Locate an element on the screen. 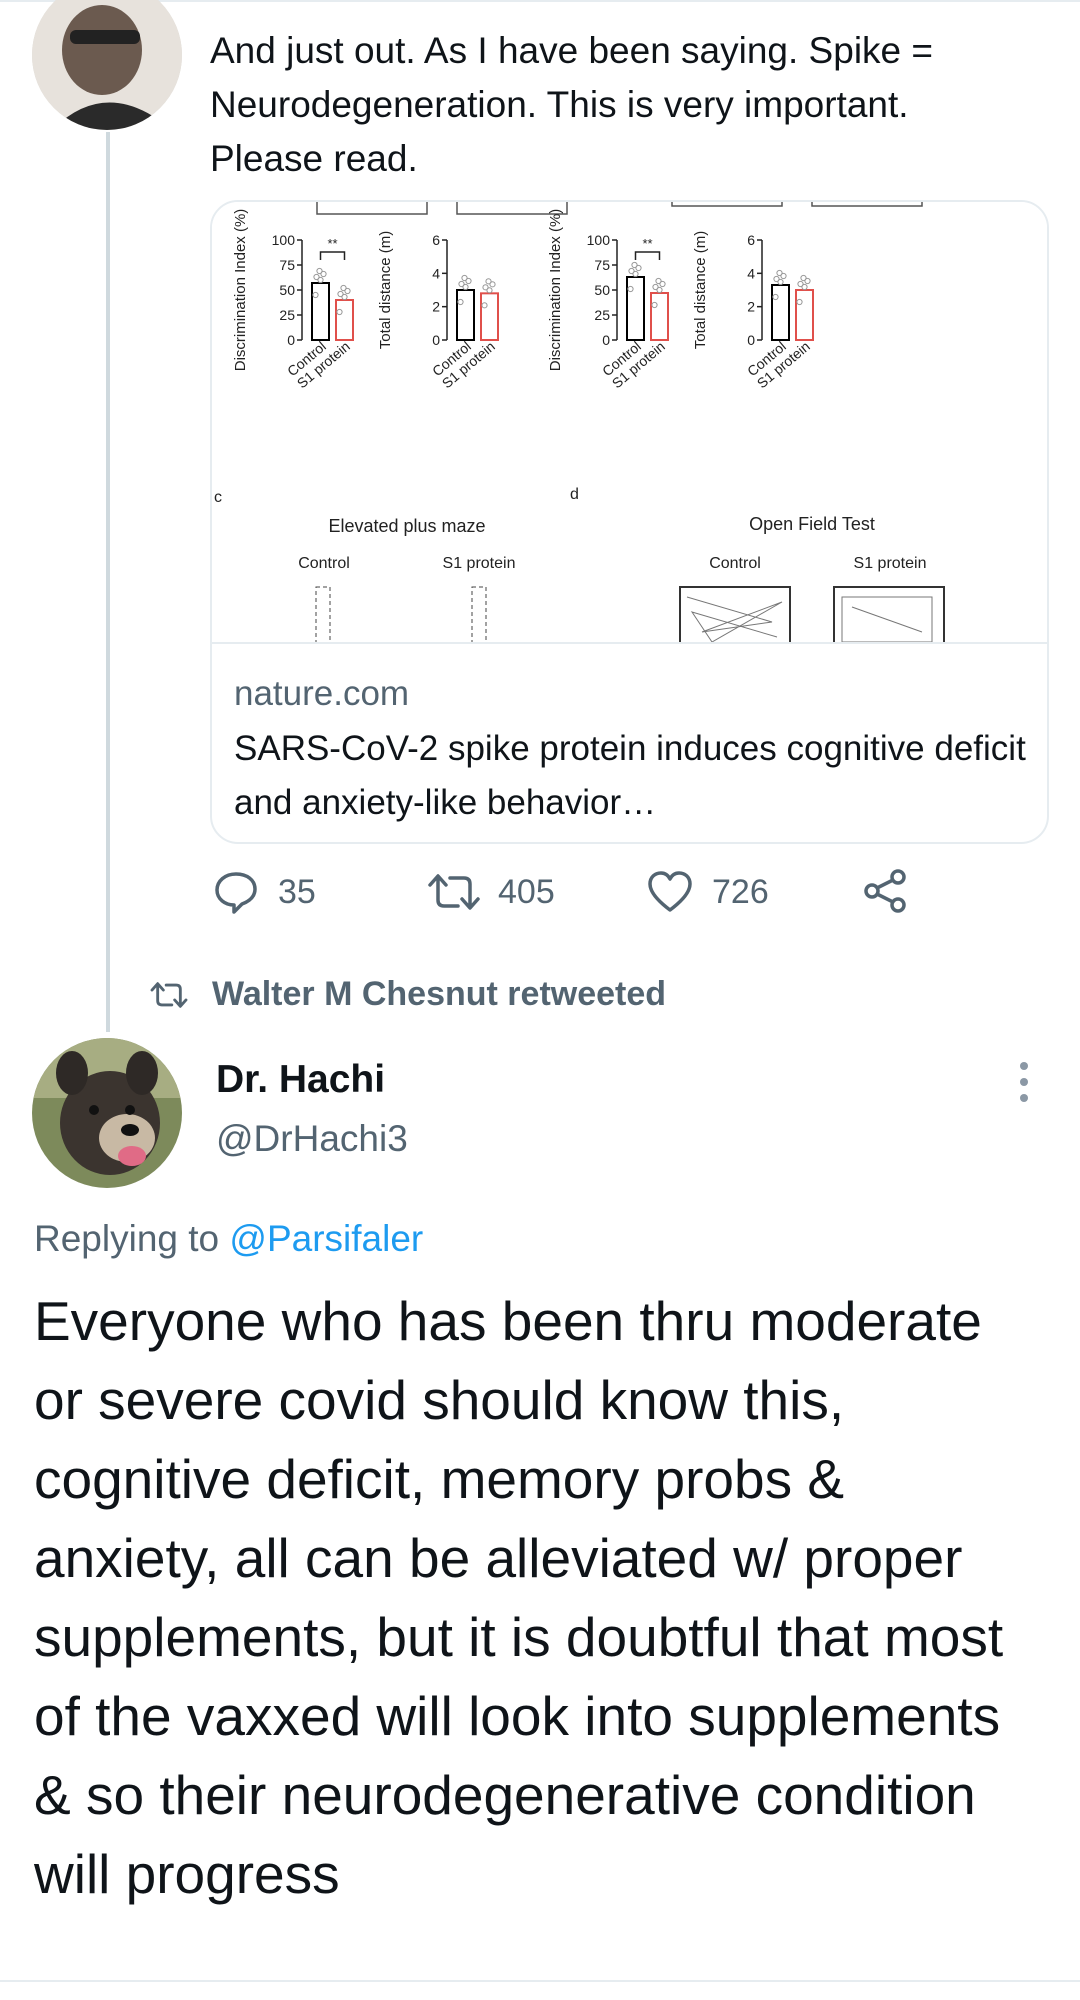  more-vertical-icon is located at coordinates (1024, 1082).